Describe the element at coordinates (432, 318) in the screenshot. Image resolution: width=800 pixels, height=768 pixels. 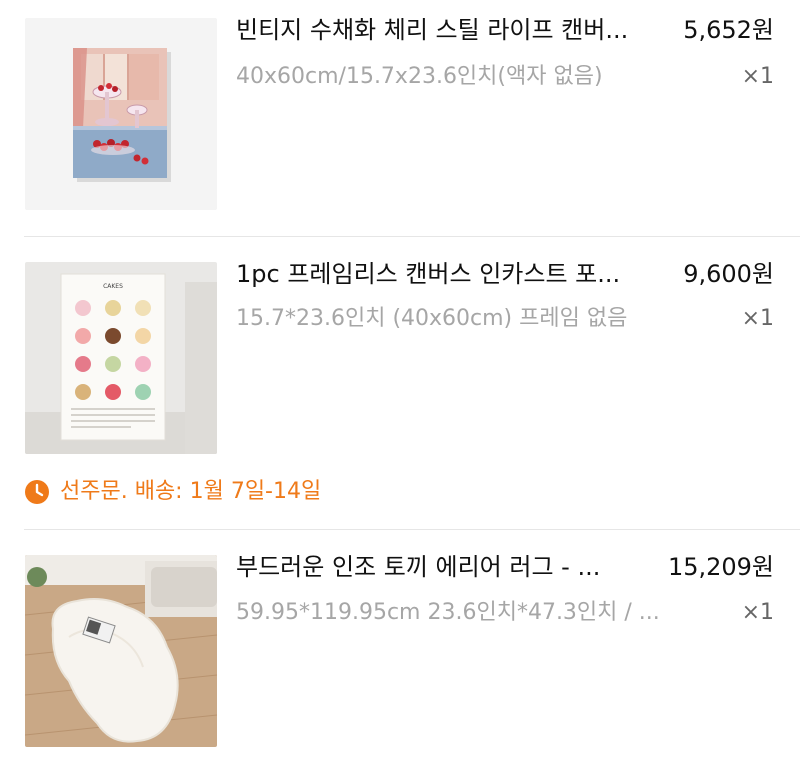
I see `product-option: 15.7*23.6인치 (40x60cm) 프레임 없음` at that location.